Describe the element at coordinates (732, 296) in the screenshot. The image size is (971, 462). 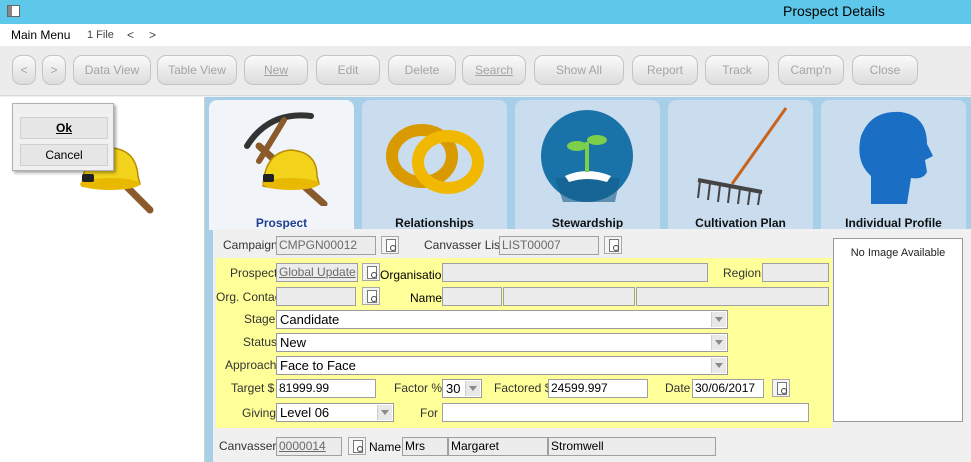
I see `contact-last-name-field` at that location.